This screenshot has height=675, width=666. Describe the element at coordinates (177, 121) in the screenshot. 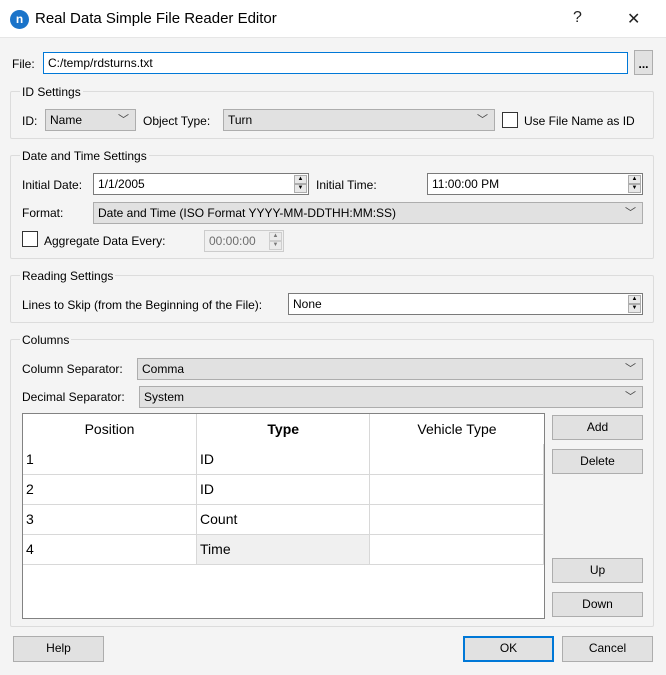

I see `object-type-label: Object Type:` at that location.